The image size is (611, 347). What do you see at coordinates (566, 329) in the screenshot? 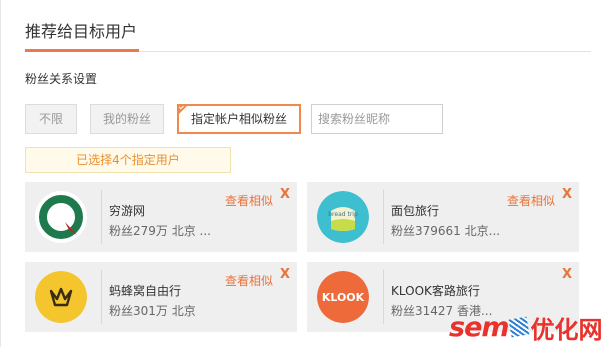
I see `watermark-cn: 优化网` at bounding box center [566, 329].